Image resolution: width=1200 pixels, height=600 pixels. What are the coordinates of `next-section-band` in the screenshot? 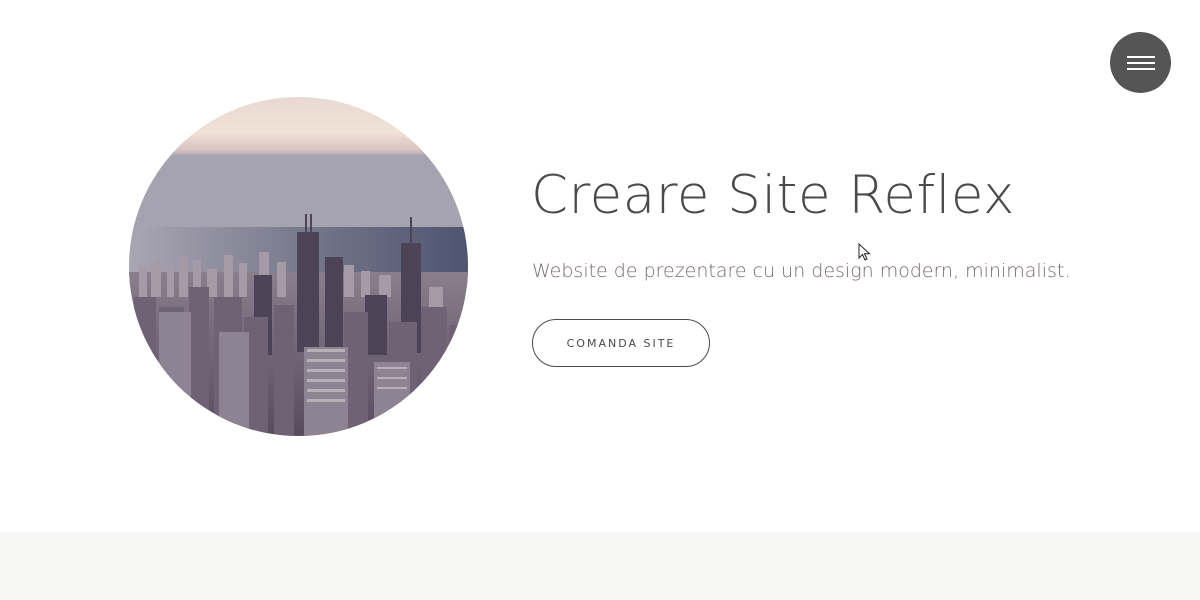 It's located at (600, 566).